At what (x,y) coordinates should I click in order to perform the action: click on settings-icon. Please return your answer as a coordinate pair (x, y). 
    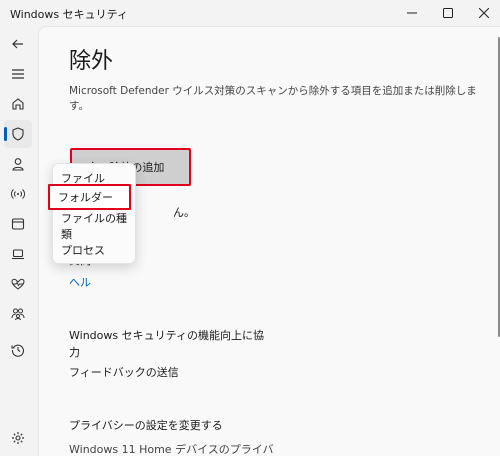
    Looking at the image, I should click on (18, 438).